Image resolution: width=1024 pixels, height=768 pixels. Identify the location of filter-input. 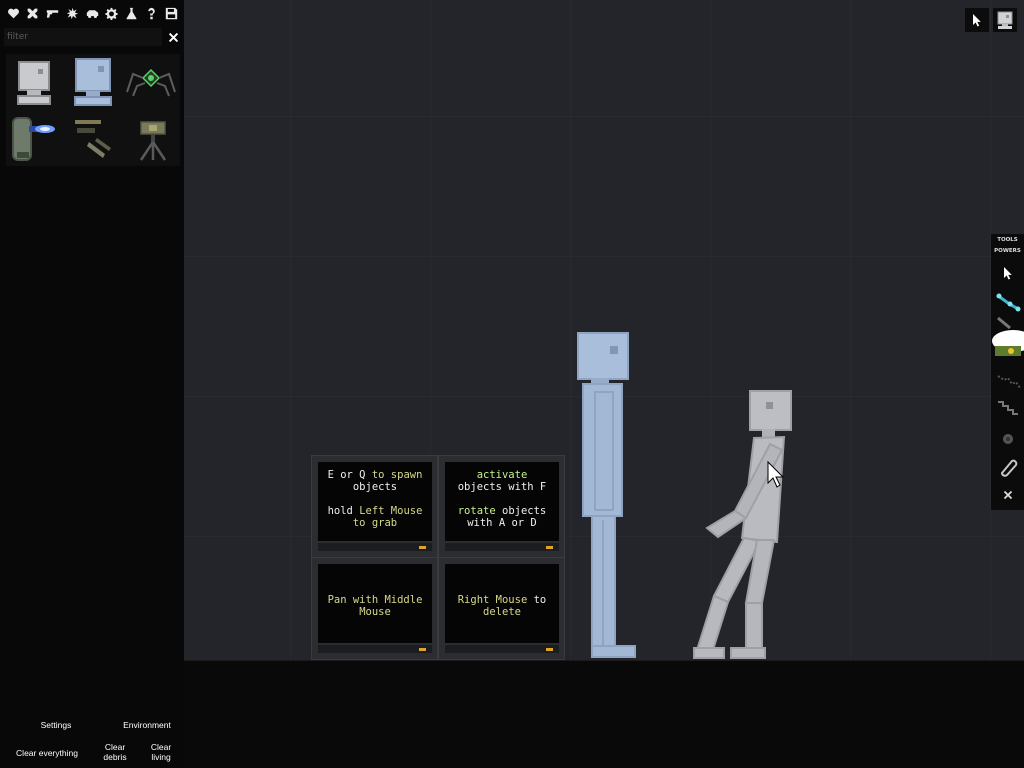
(83, 37).